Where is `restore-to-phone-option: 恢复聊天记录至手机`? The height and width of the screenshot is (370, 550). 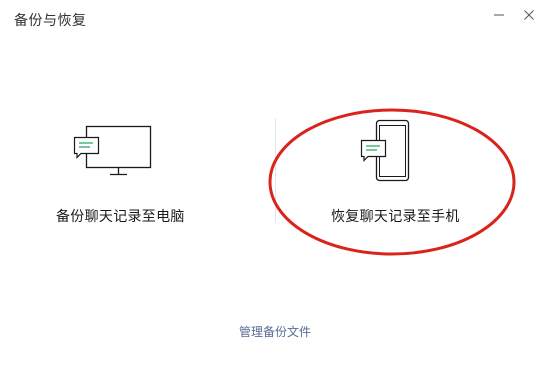 restore-to-phone-option: 恢复聊天记录至手机 is located at coordinates (400, 170).